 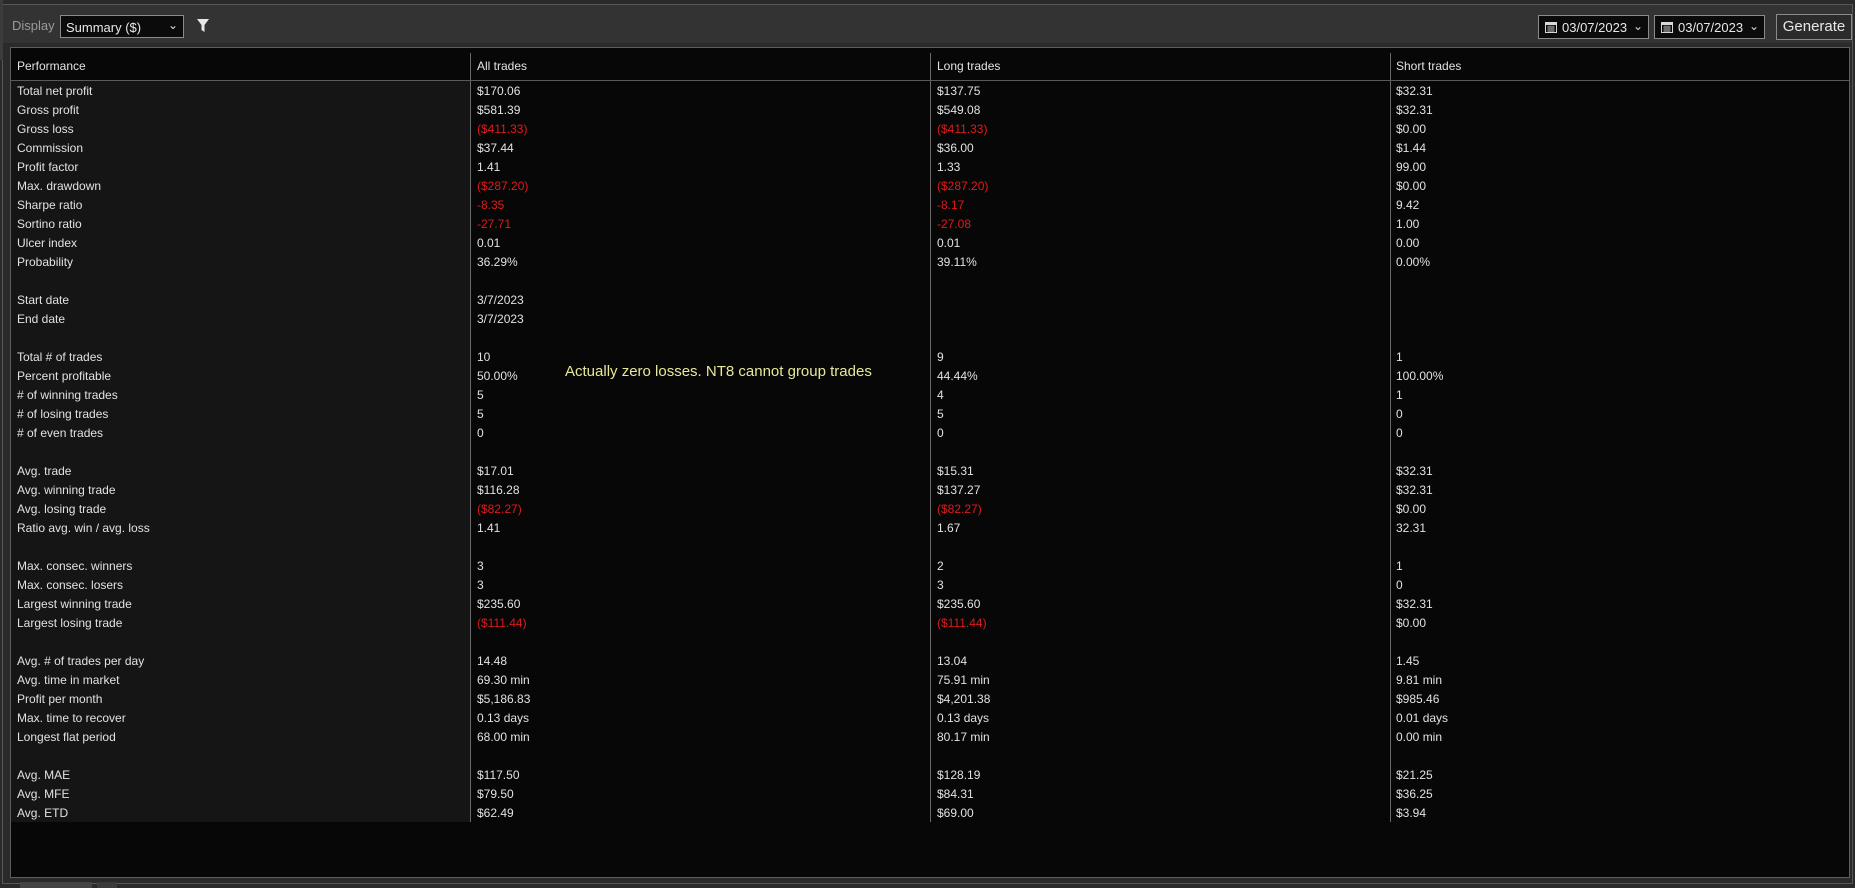 I want to click on cell-short-trades: $985.46, so click(x=1418, y=699).